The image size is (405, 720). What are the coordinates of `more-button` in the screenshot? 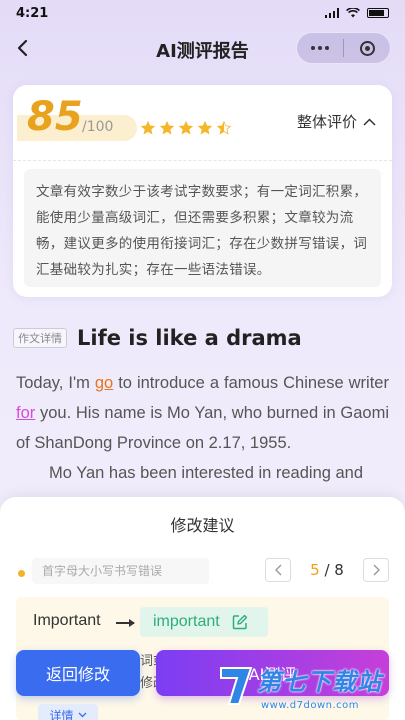 It's located at (320, 48).